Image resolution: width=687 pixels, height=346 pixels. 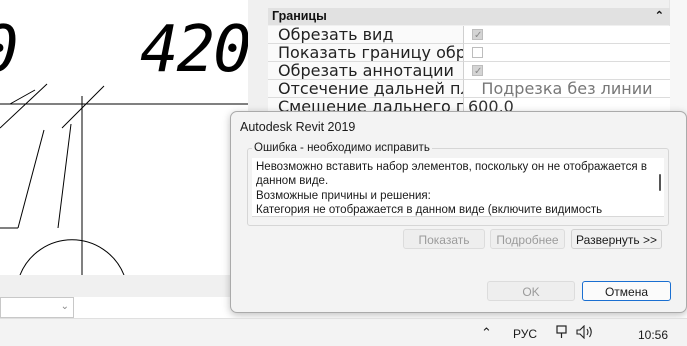 I want to click on canvas-status-strip, so click(x=124, y=286).